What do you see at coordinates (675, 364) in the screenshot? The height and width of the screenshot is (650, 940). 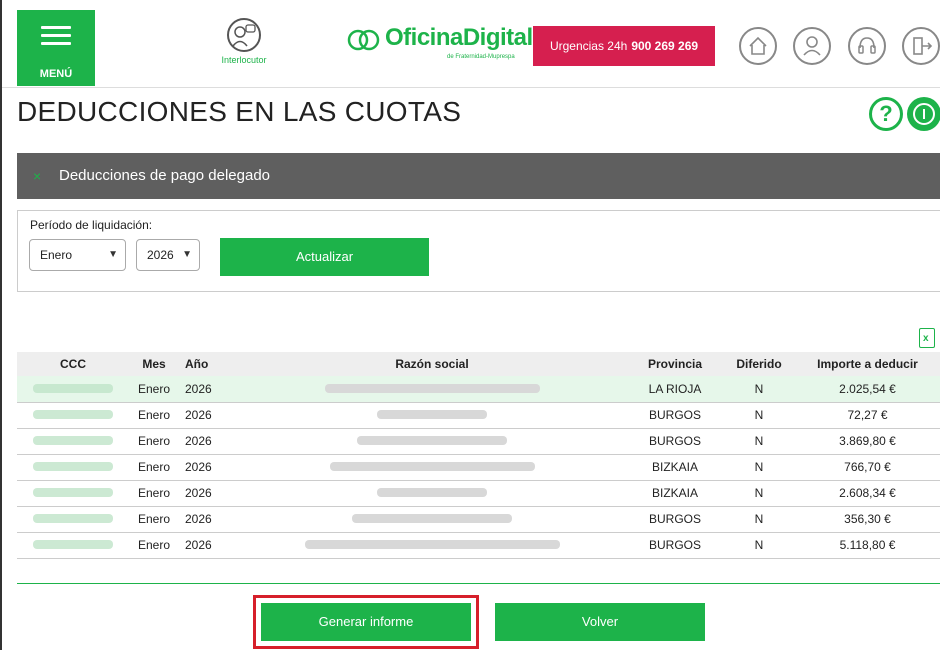 I see `col-header-provincia: Provincia` at bounding box center [675, 364].